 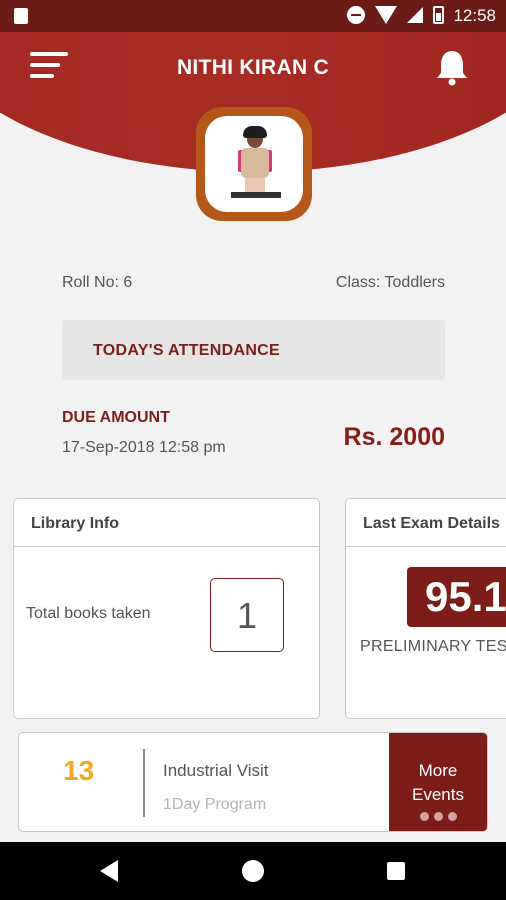 What do you see at coordinates (456, 597) in the screenshot?
I see `exam-score: 95.1` at bounding box center [456, 597].